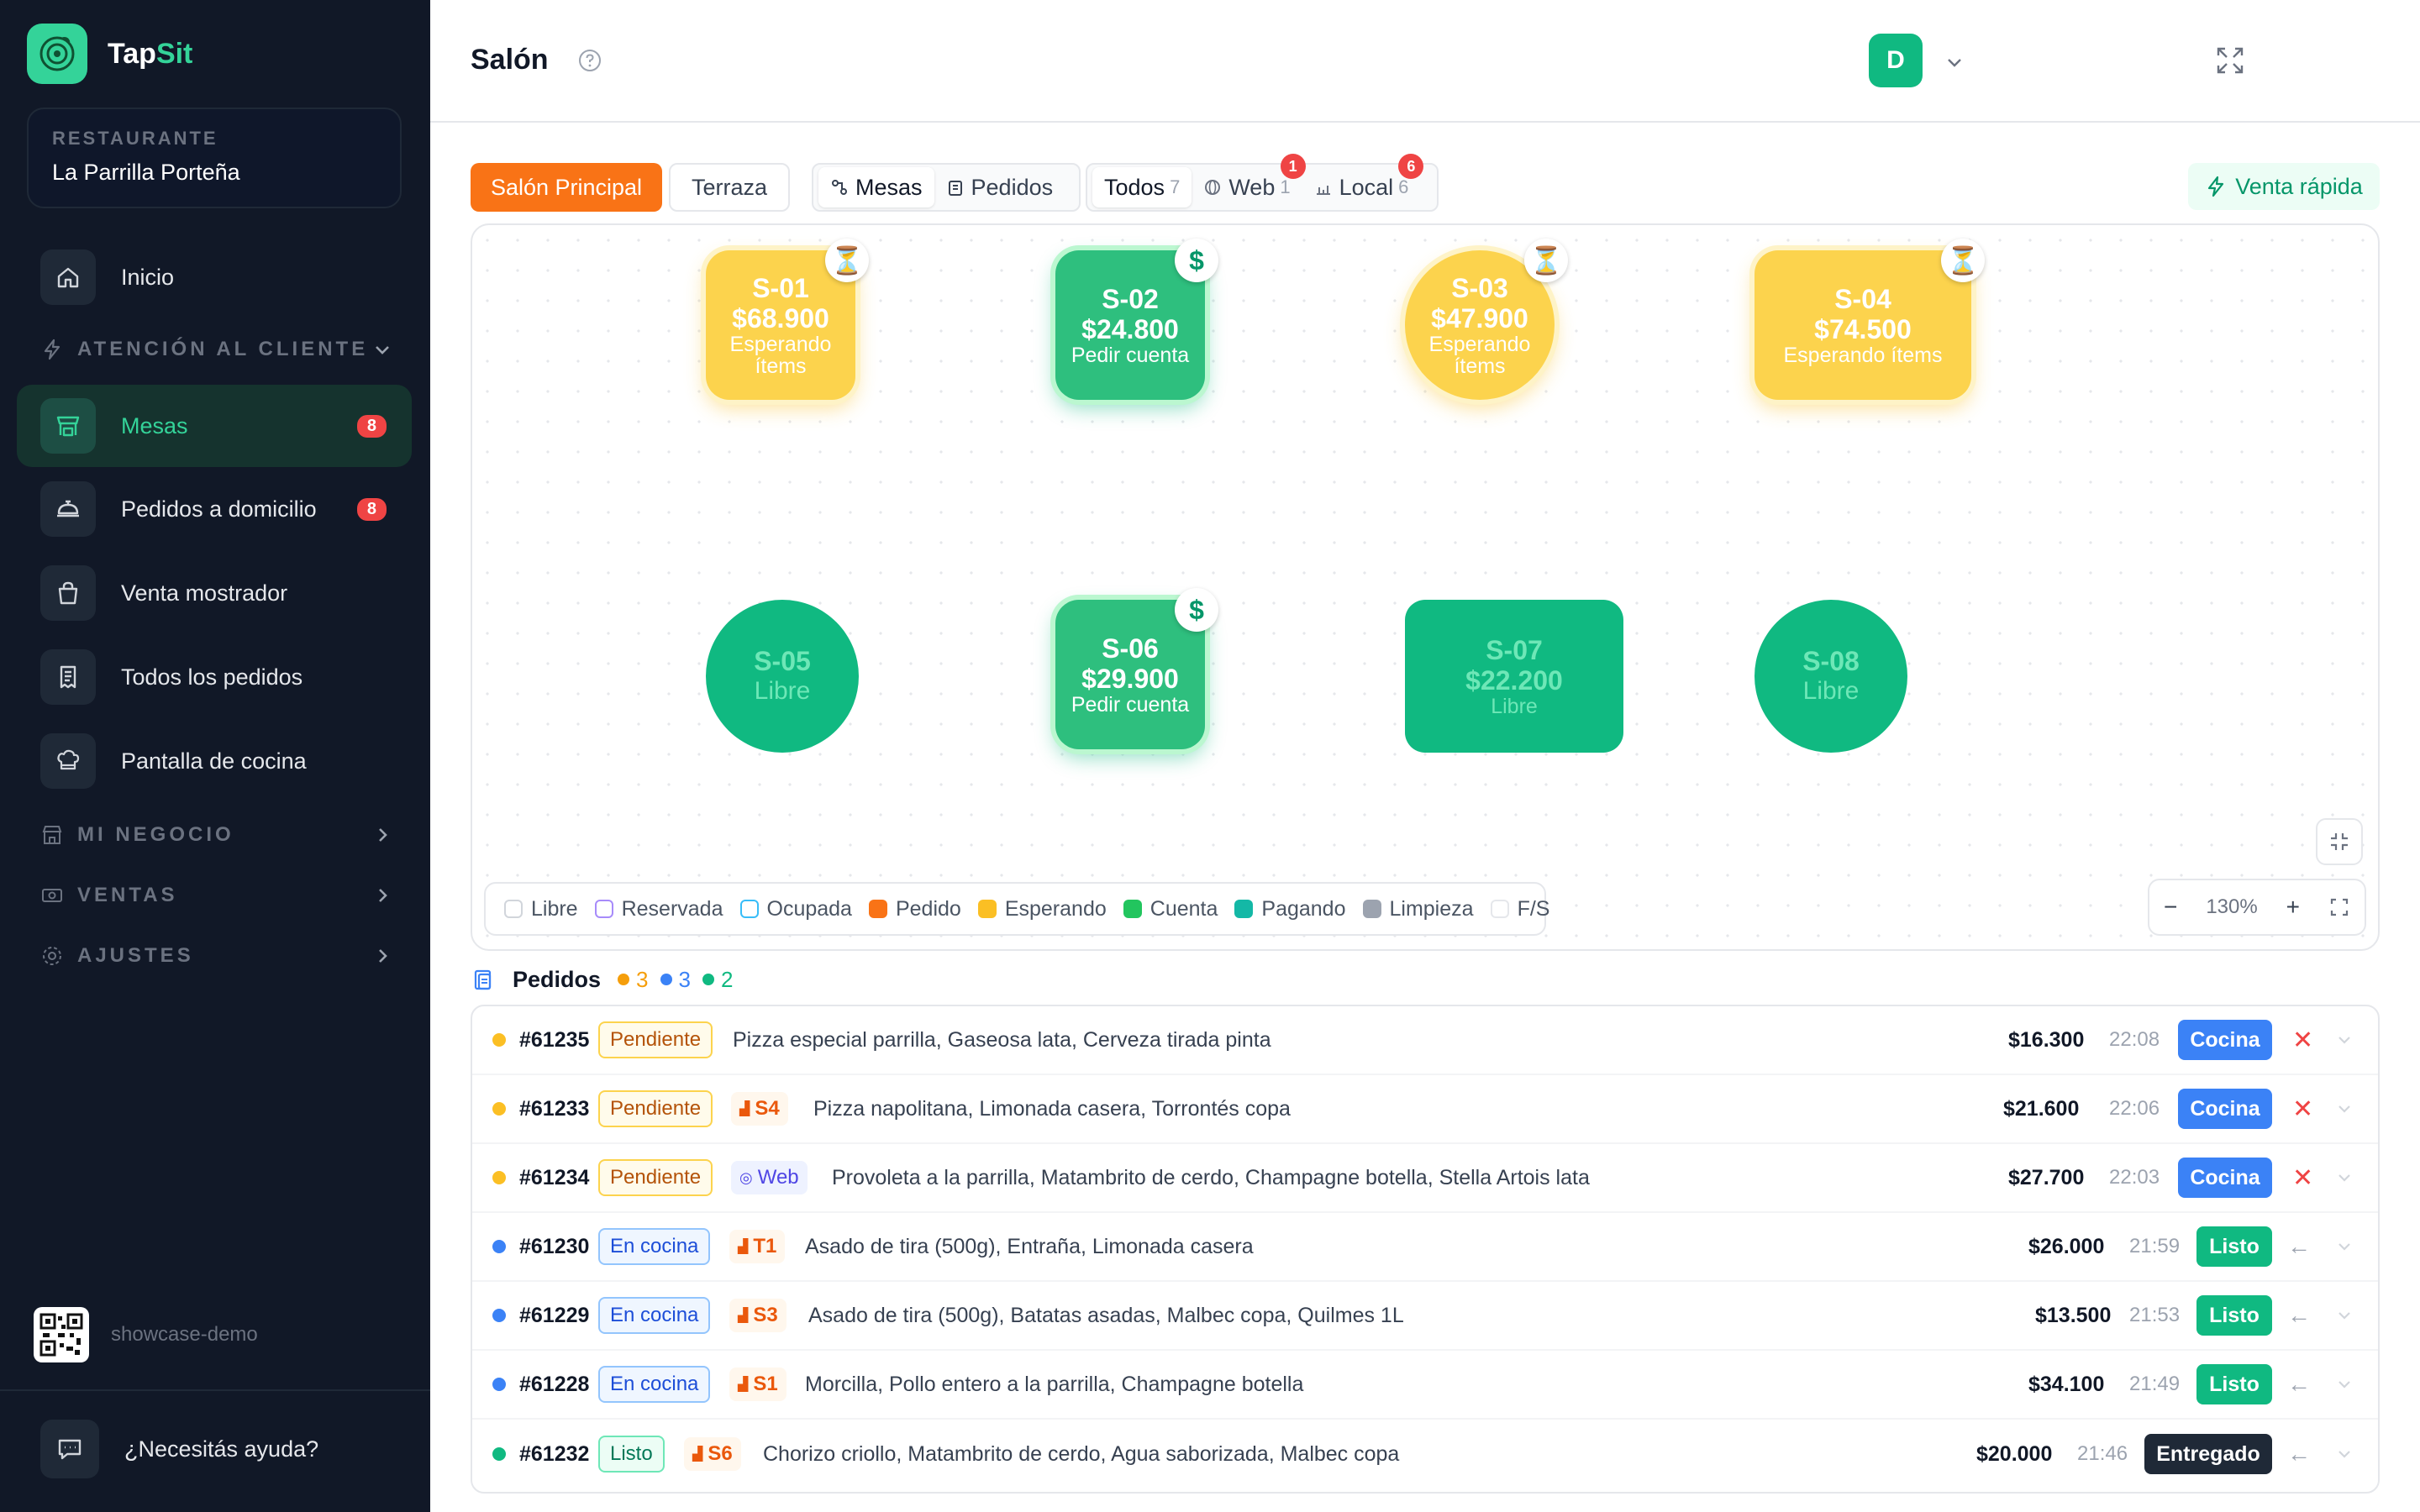  What do you see at coordinates (68, 277) in the screenshot?
I see `home-icon` at bounding box center [68, 277].